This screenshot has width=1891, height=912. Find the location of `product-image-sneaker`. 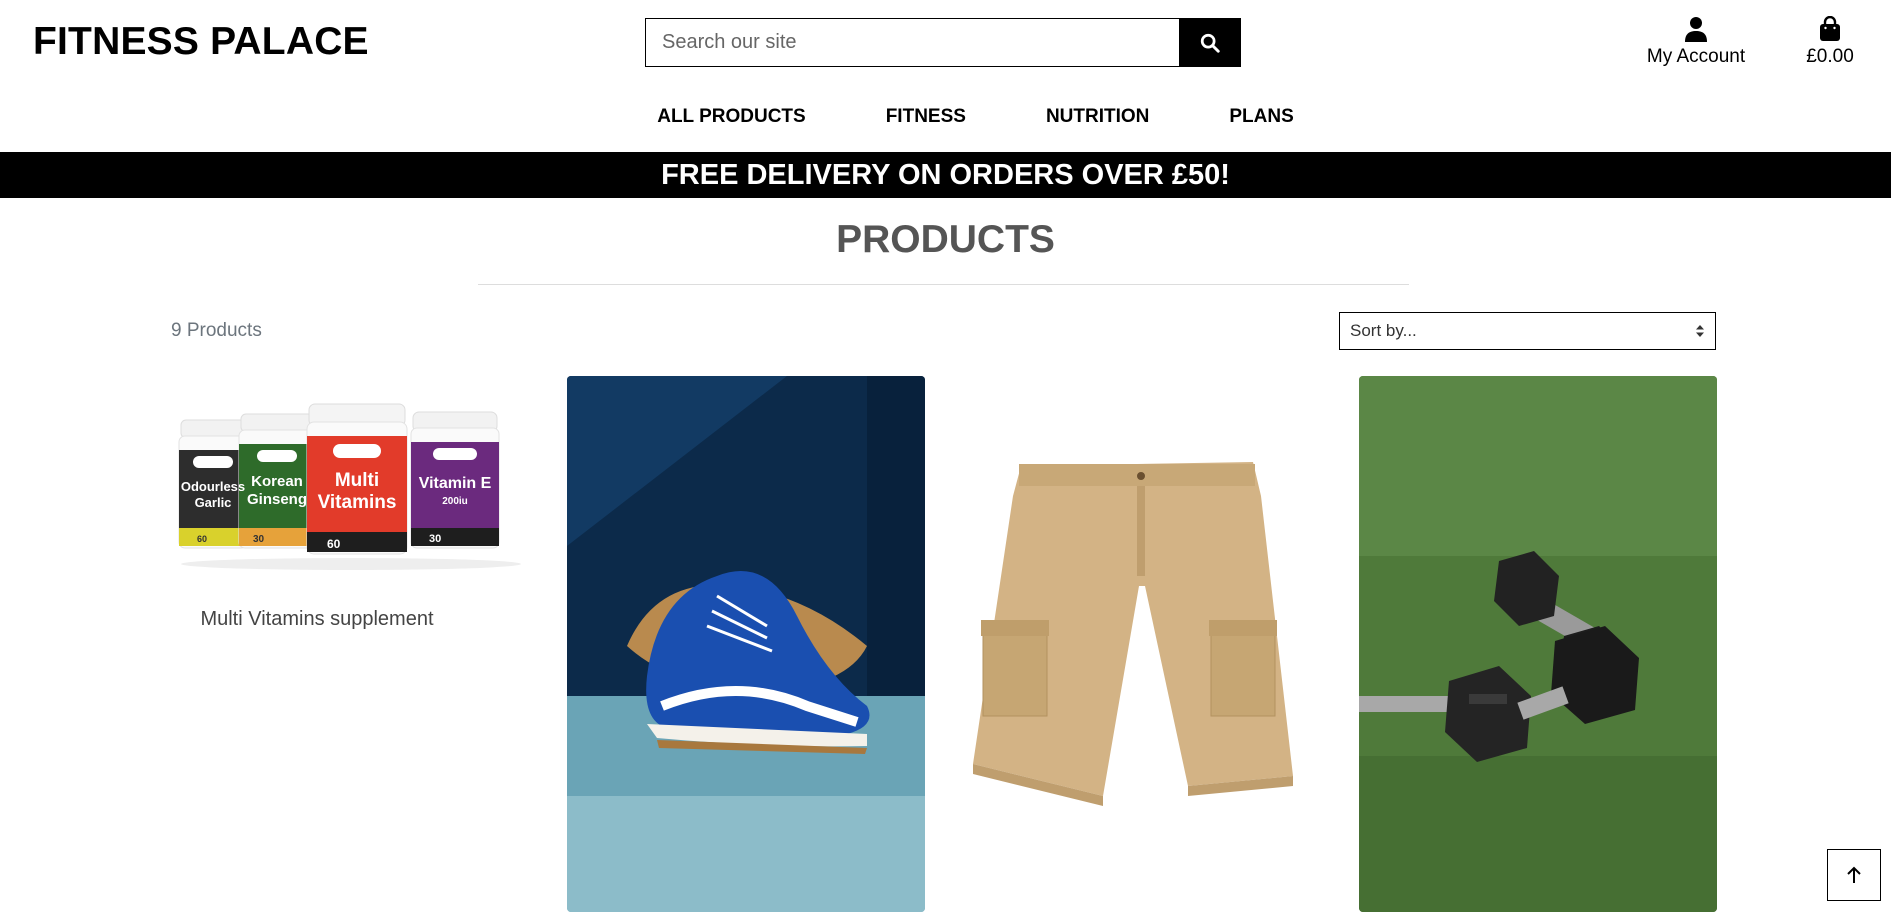

product-image-sneaker is located at coordinates (746, 644).